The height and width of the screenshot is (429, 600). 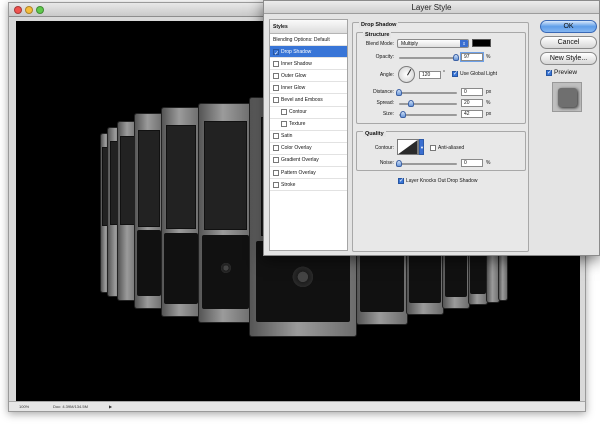 I want to click on contour-curve-icon, so click(x=408, y=147).